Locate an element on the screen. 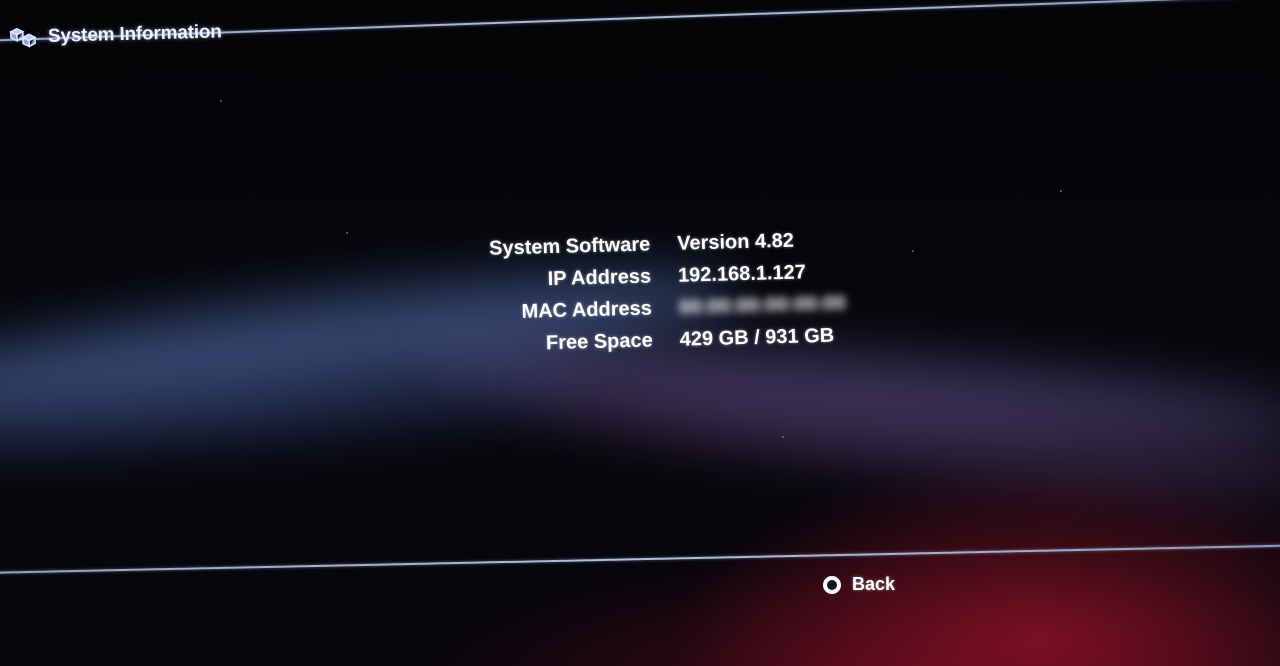  back-button: Back is located at coordinates (858, 584).